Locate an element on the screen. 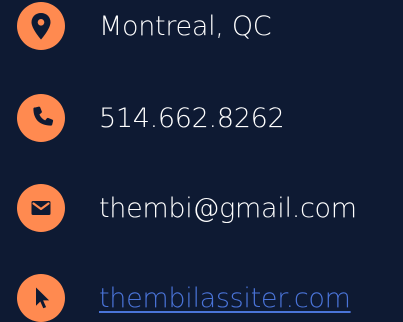  phone-icon is located at coordinates (41, 118).